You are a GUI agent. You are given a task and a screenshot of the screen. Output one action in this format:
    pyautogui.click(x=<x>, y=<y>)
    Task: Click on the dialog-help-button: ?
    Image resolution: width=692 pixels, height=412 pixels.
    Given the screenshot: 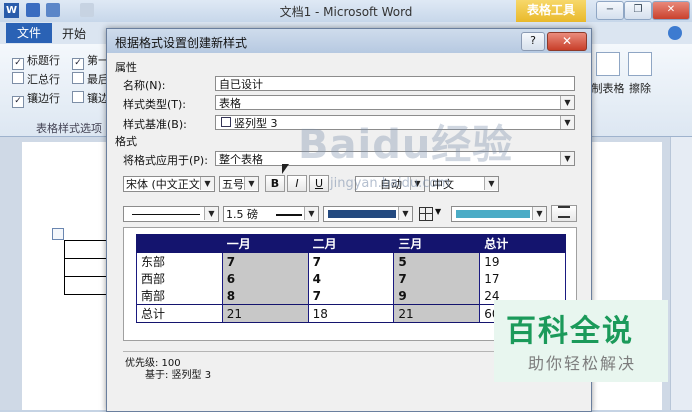 What is the action you would take?
    pyautogui.click(x=533, y=41)
    